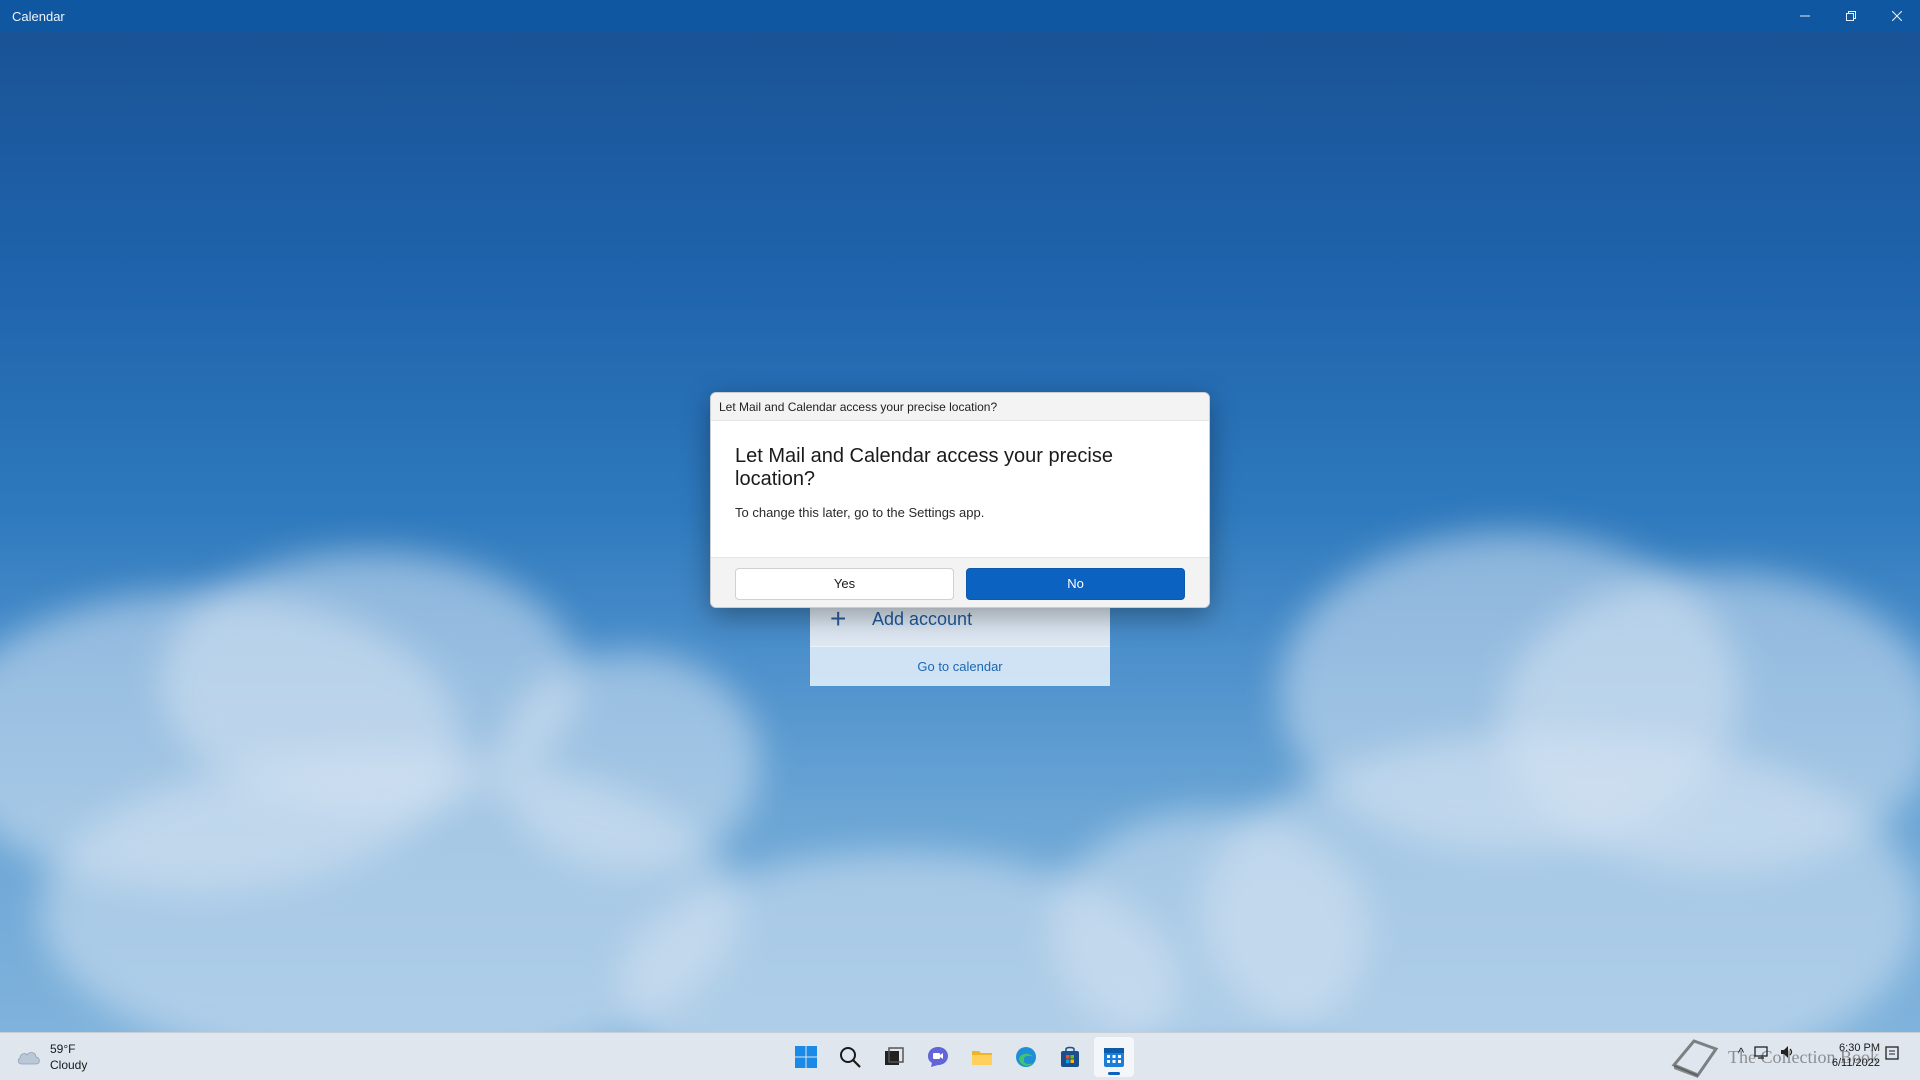 The width and height of the screenshot is (1920, 1080). Describe the element at coordinates (922, 618) in the screenshot. I see `add-account-label: Add account` at that location.